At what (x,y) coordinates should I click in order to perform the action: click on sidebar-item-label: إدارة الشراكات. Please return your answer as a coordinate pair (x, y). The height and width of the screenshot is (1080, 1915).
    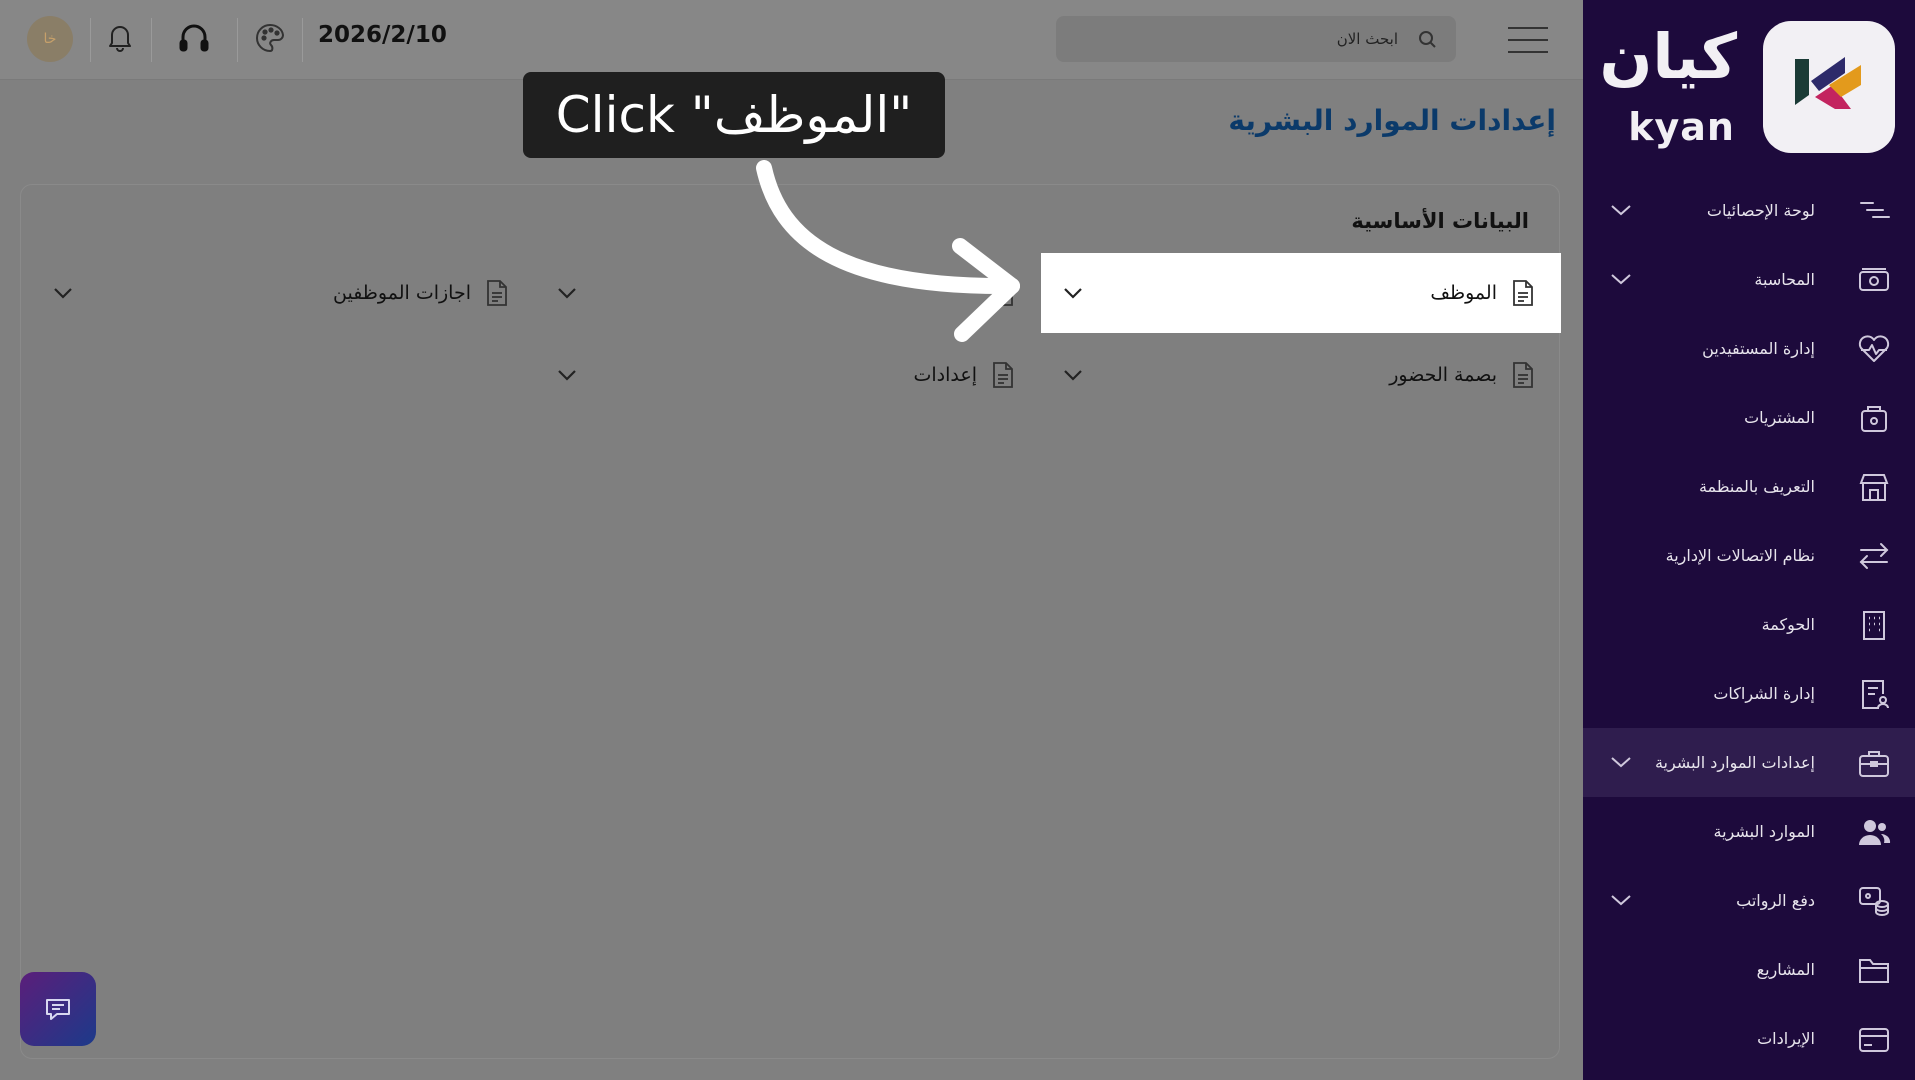
    Looking at the image, I should click on (1764, 693).